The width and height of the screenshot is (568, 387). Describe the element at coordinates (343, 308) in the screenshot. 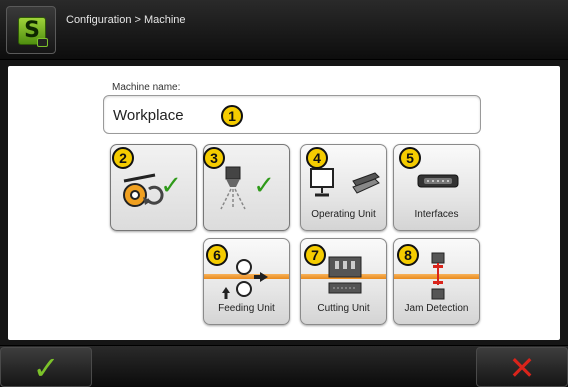

I see `tile-cutting-unit-label: Cutting Unit` at that location.